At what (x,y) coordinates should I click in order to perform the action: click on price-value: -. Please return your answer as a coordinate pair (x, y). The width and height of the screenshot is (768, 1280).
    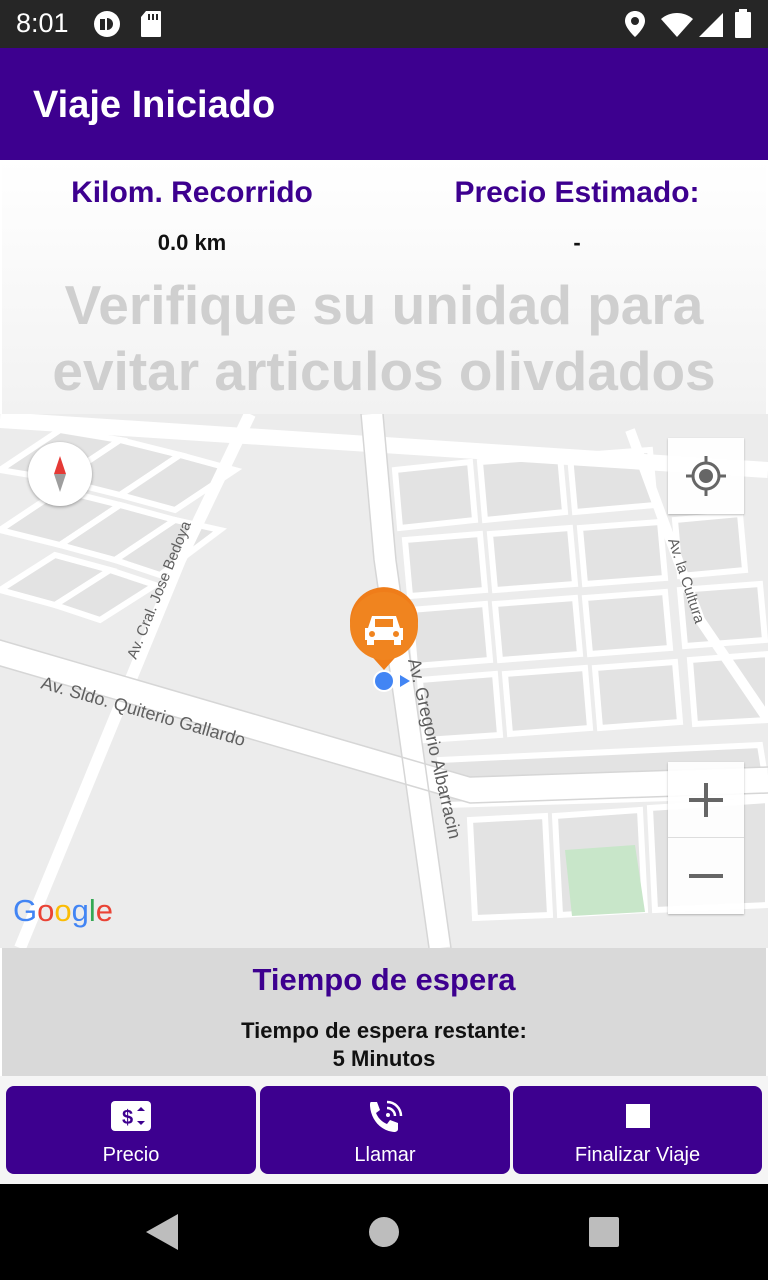
    Looking at the image, I should click on (577, 242).